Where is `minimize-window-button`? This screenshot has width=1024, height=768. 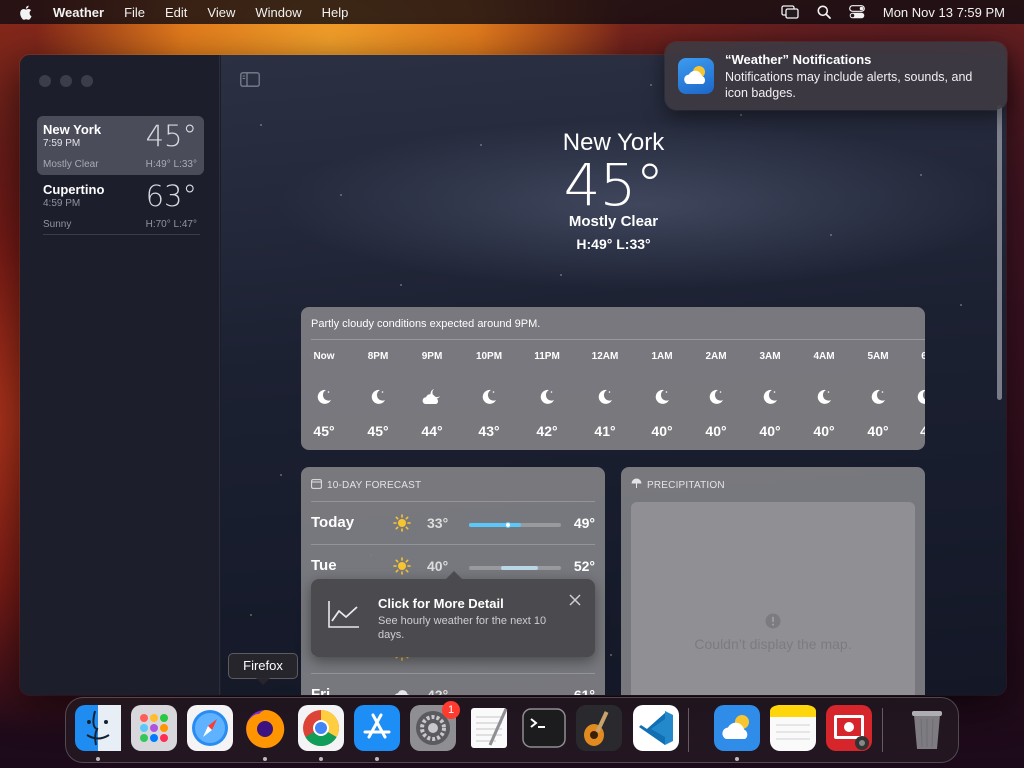
minimize-window-button is located at coordinates (66, 81).